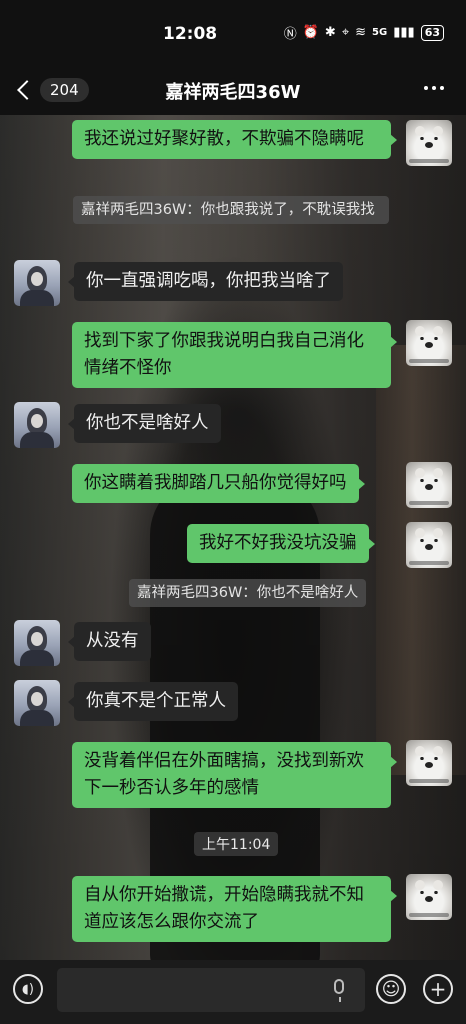 This screenshot has width=466, height=1024. Describe the element at coordinates (144, 423) in the screenshot. I see `message-bubble-incoming: 你也不是啥好人` at that location.